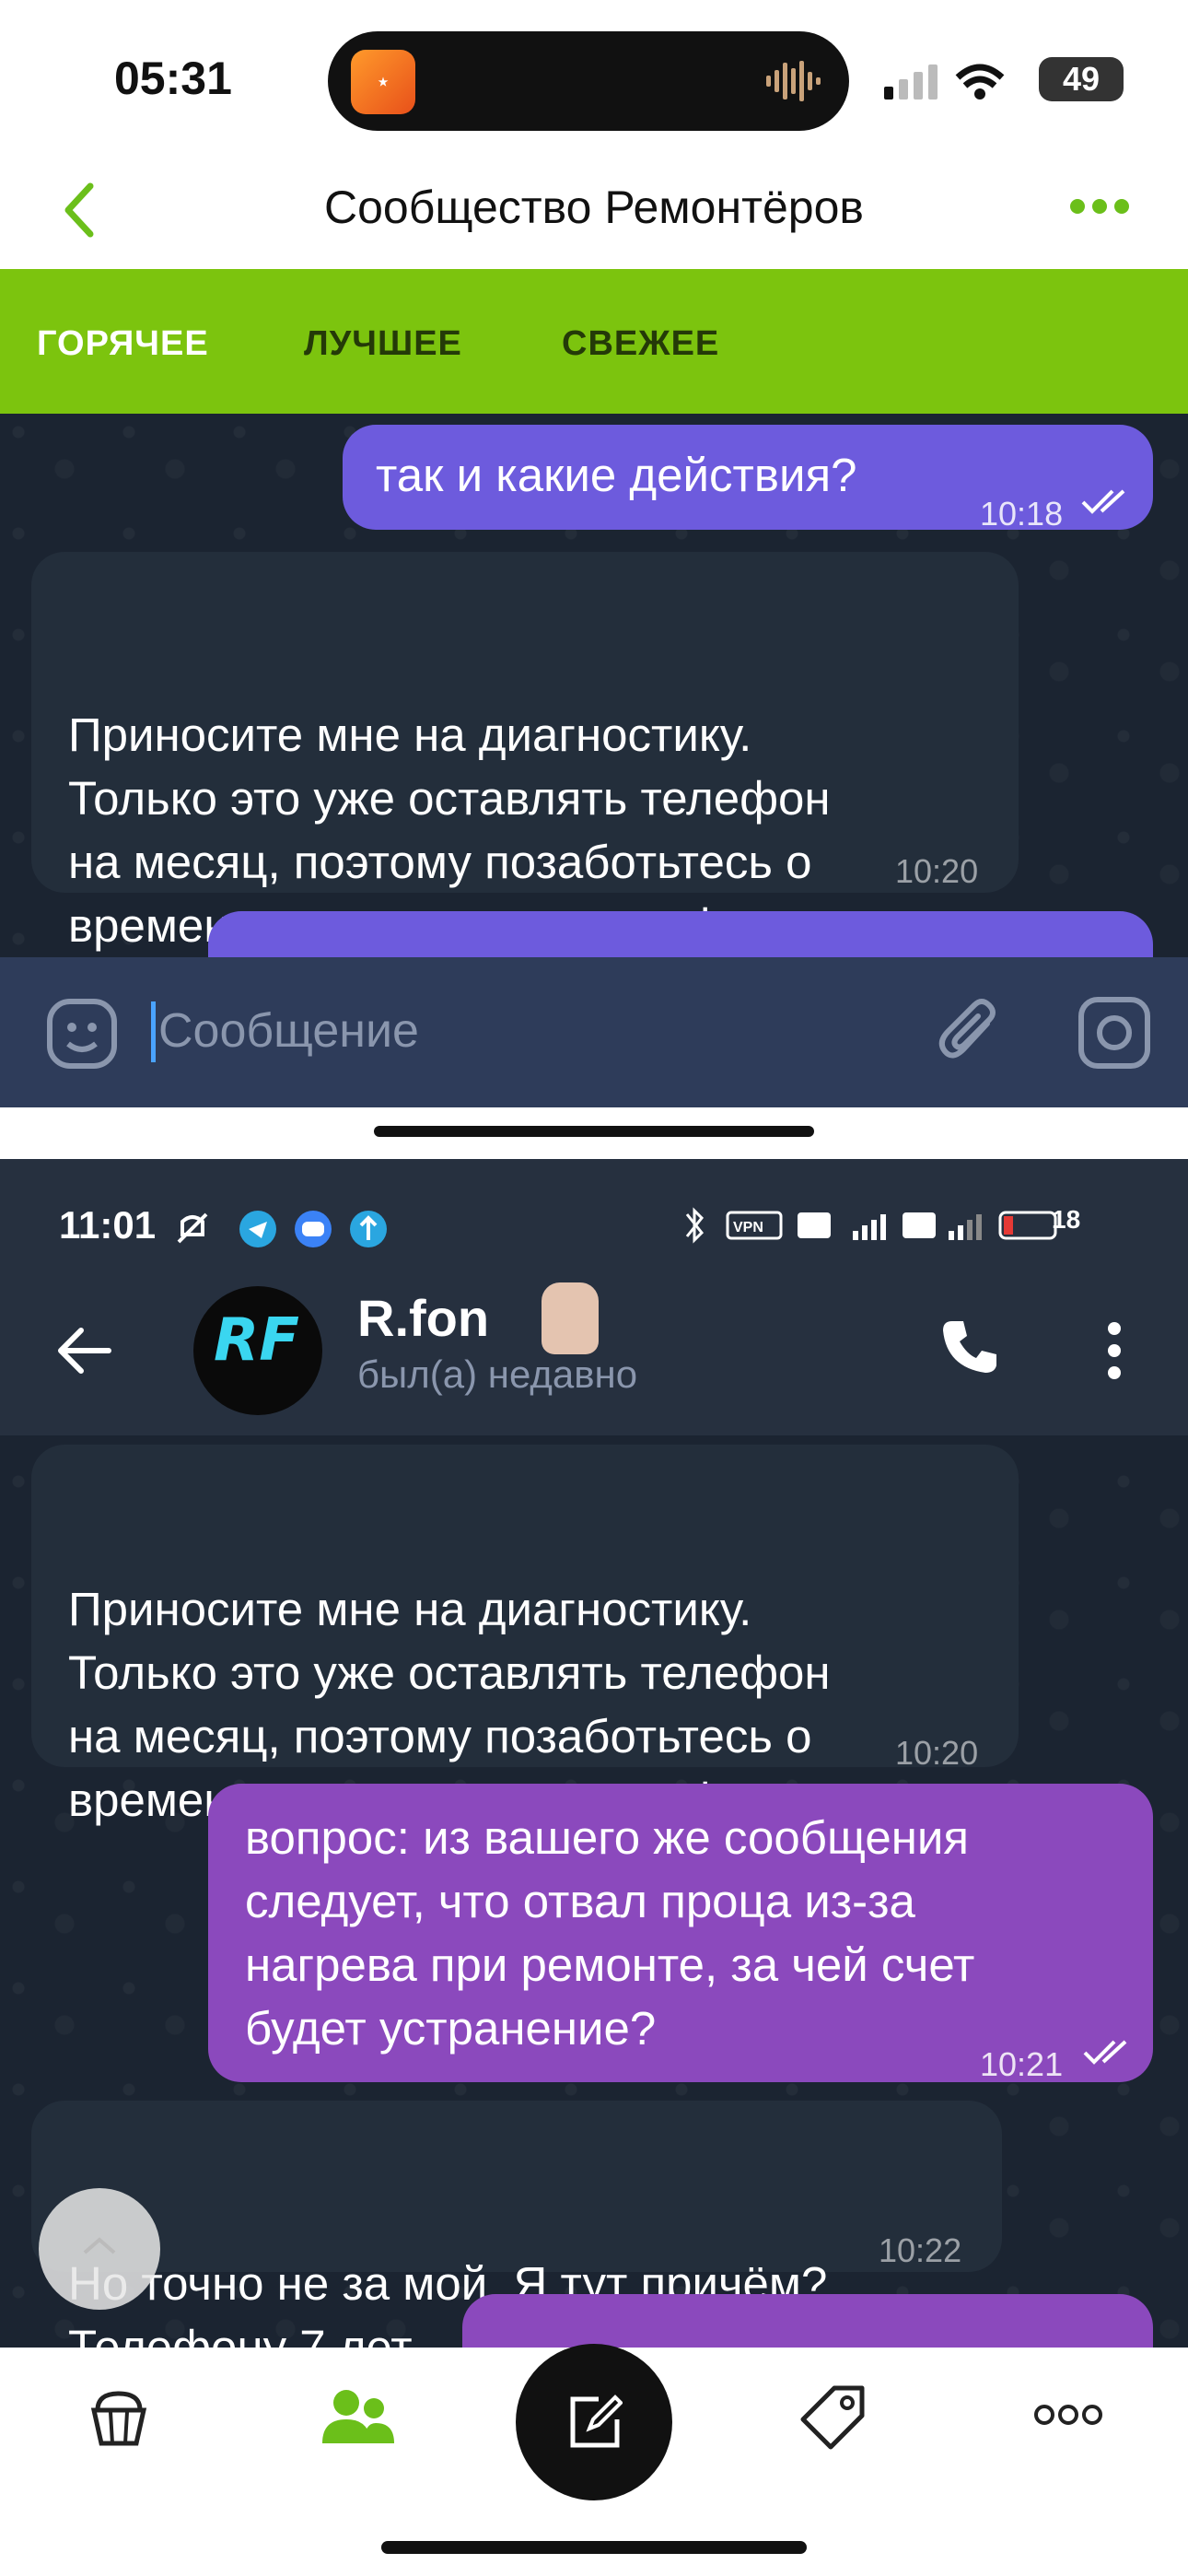 The image size is (1188, 2576). What do you see at coordinates (640, 344) in the screenshot?
I see `tab-fresh: СВЕЖЕЕ` at bounding box center [640, 344].